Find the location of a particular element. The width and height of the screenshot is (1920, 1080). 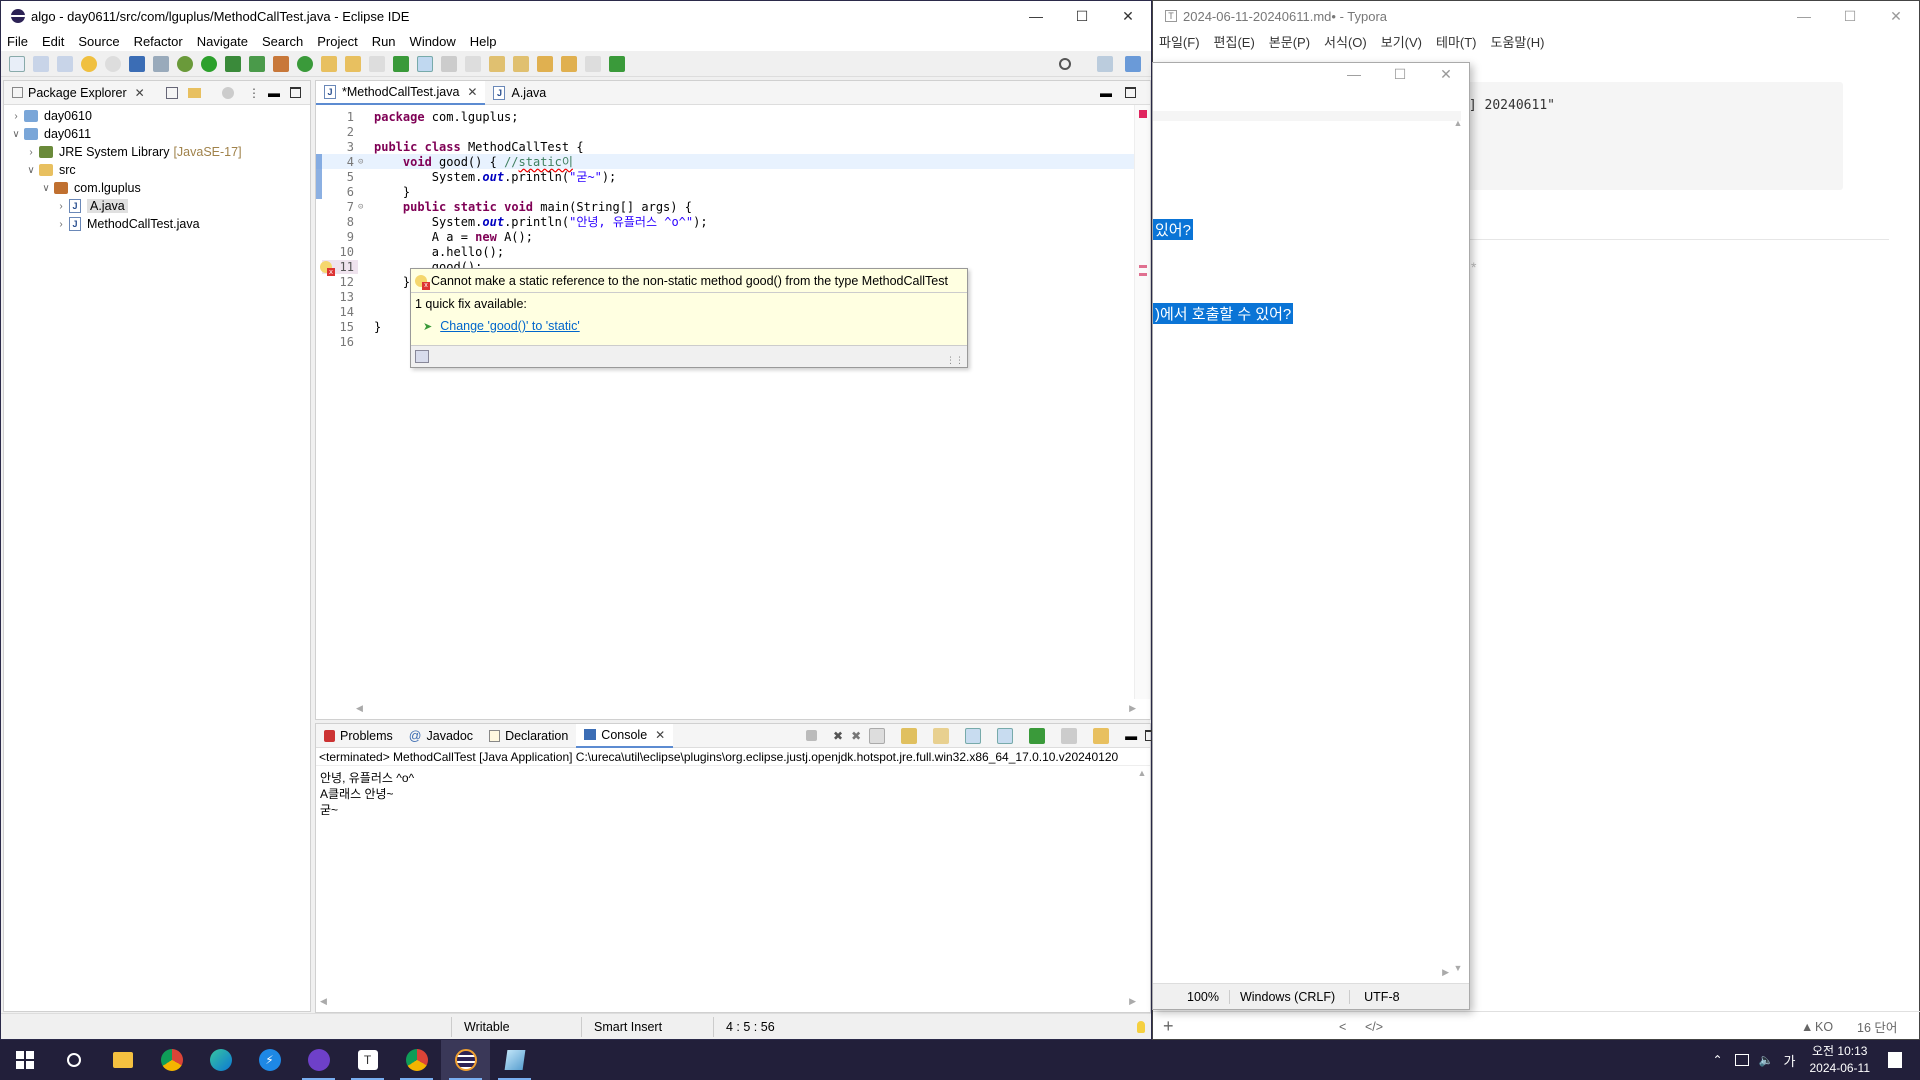

tab-javadoc: @ Javadoc is located at coordinates (441, 736).